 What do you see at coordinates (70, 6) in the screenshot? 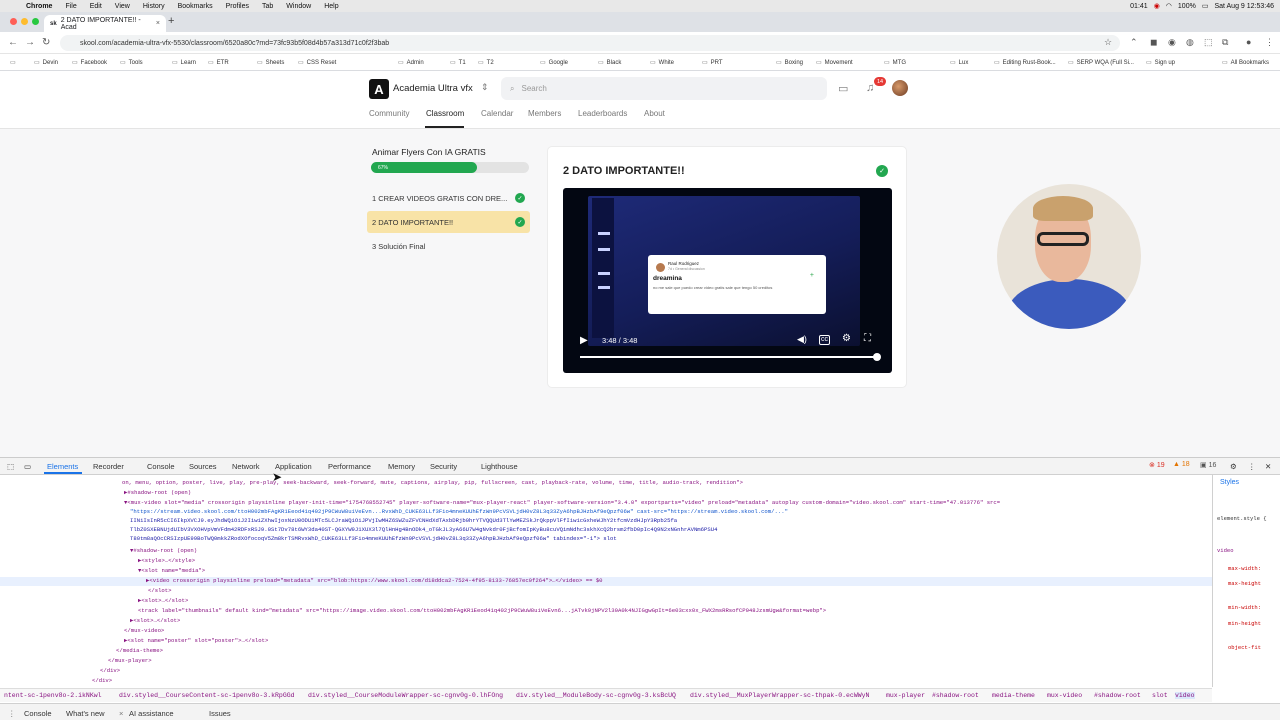
I see `menu-file: File` at bounding box center [70, 6].